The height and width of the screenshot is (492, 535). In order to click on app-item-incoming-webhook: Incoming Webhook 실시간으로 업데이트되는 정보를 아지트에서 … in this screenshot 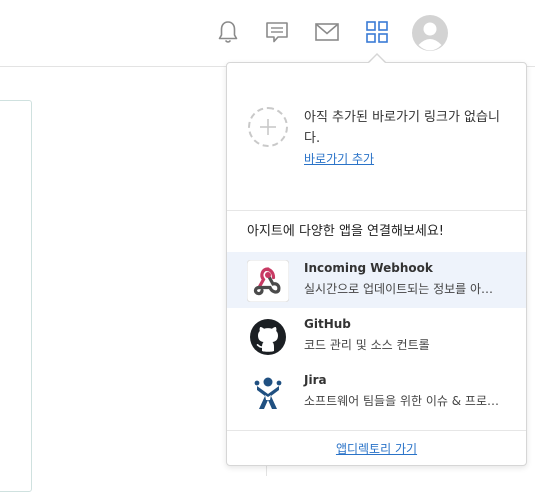, I will do `click(376, 280)`.